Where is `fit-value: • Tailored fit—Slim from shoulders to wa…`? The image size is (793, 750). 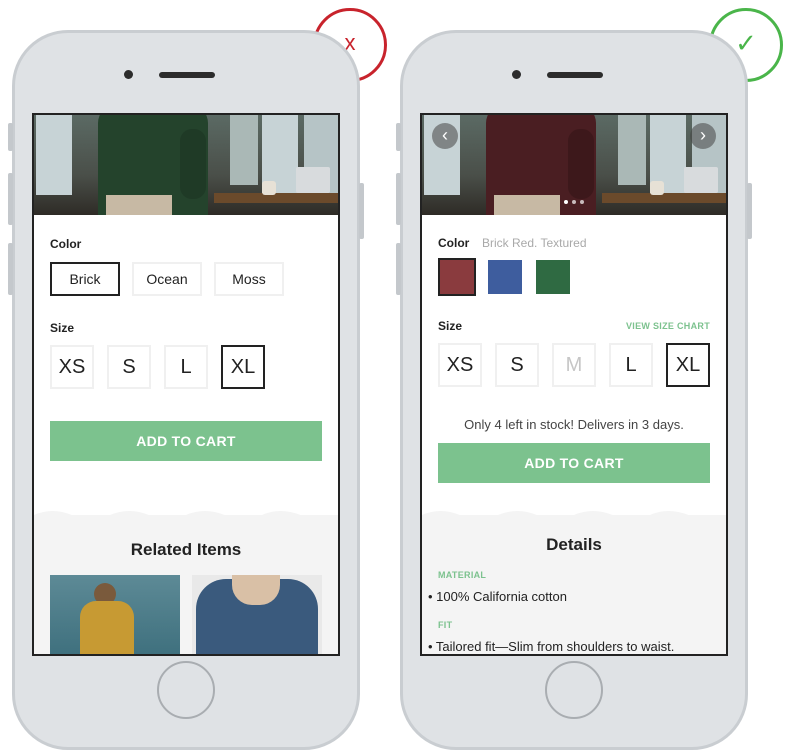 fit-value: • Tailored fit—Slim from shoulders to wa… is located at coordinates (551, 646).